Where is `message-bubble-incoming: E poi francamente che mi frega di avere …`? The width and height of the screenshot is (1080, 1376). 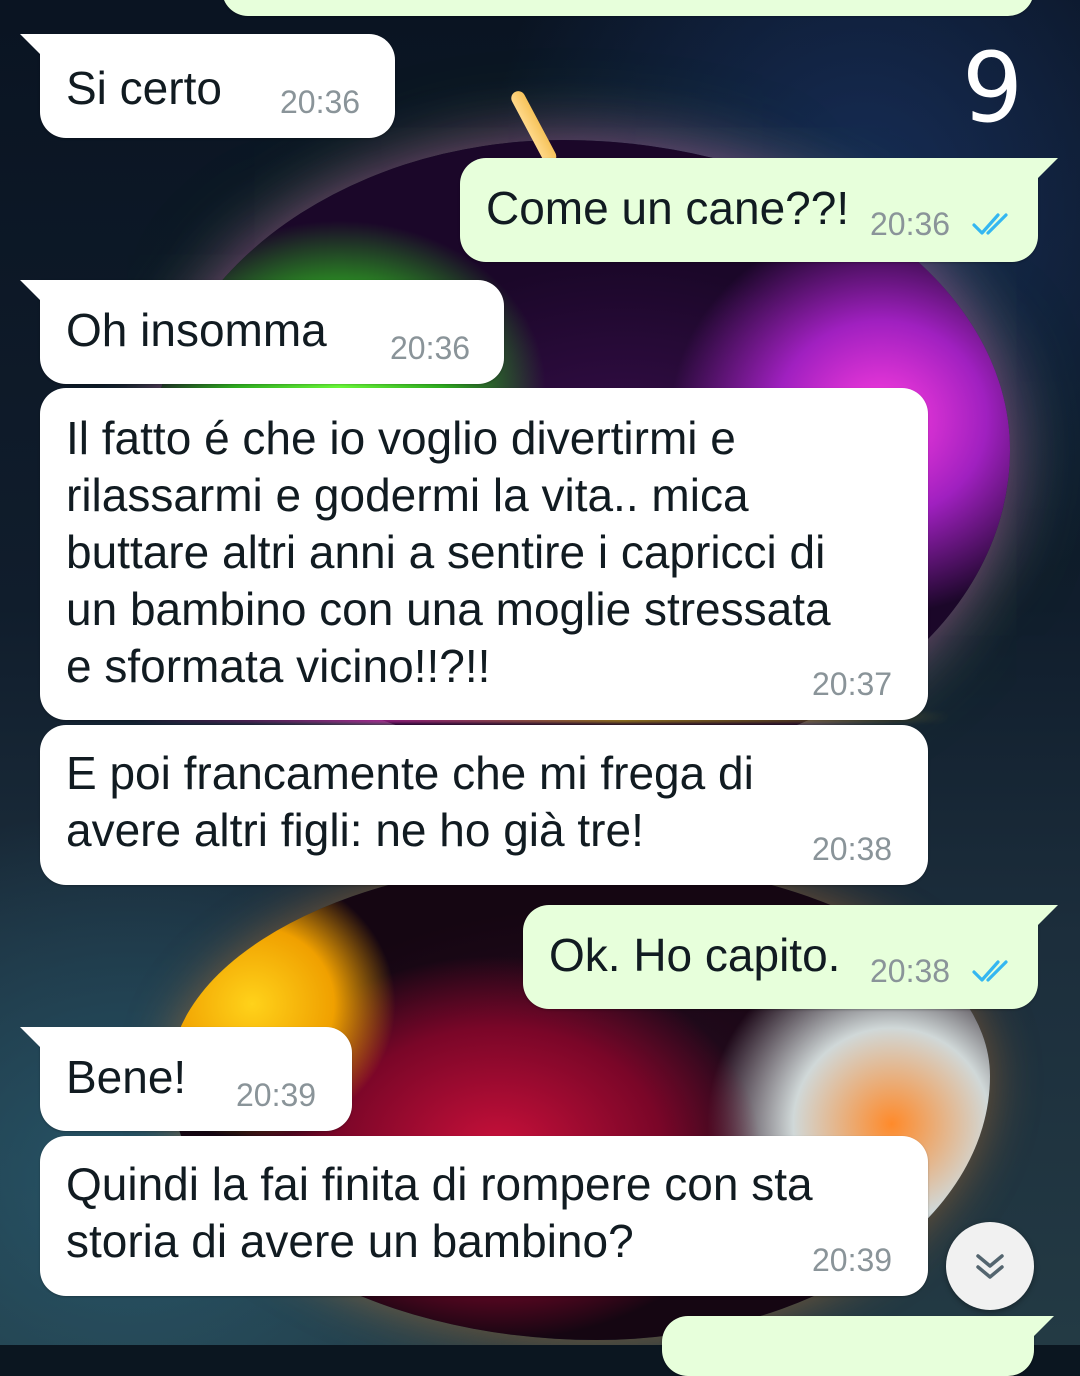 message-bubble-incoming: E poi francamente che mi frega di avere … is located at coordinates (484, 805).